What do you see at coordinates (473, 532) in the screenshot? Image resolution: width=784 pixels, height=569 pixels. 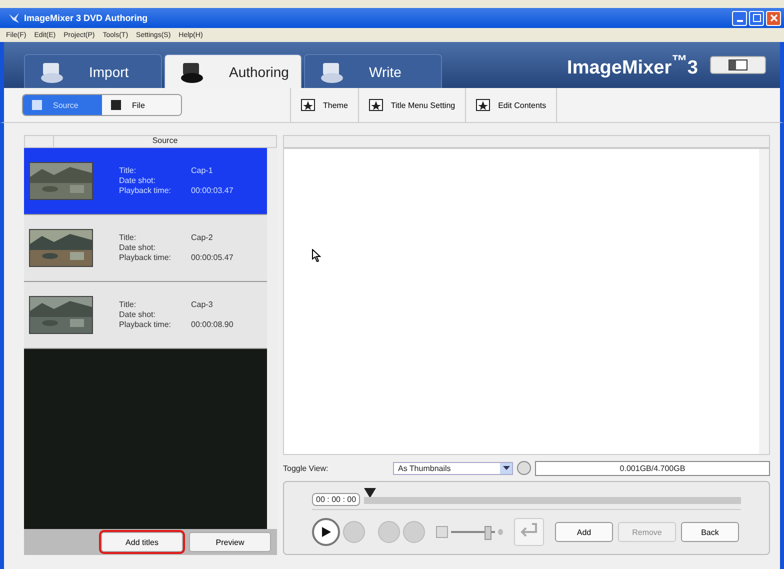 I see `volume-slider` at bounding box center [473, 532].